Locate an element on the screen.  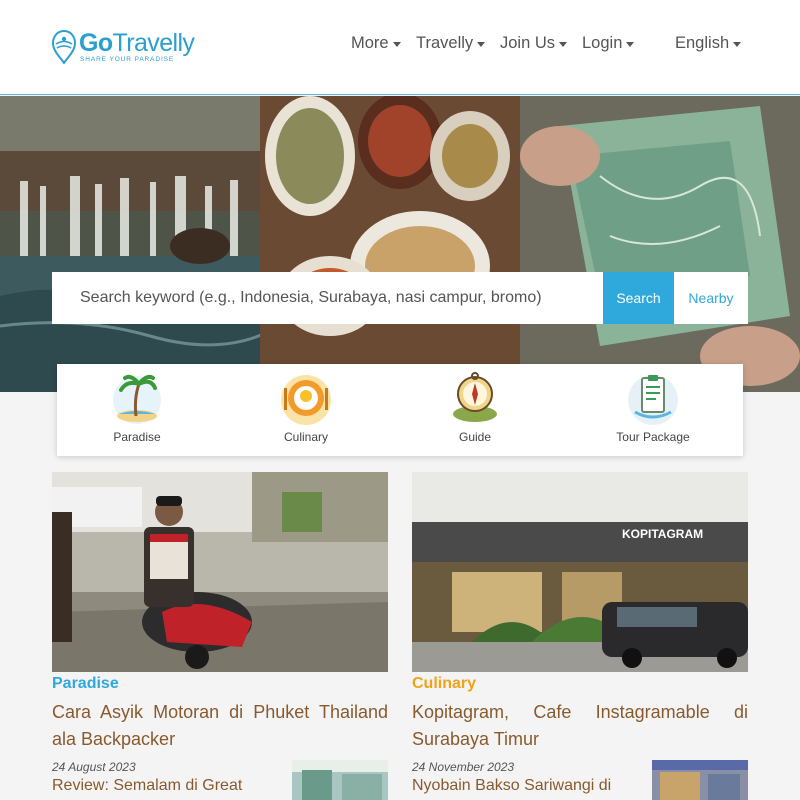
palm-island-icon is located at coordinates (137, 399).